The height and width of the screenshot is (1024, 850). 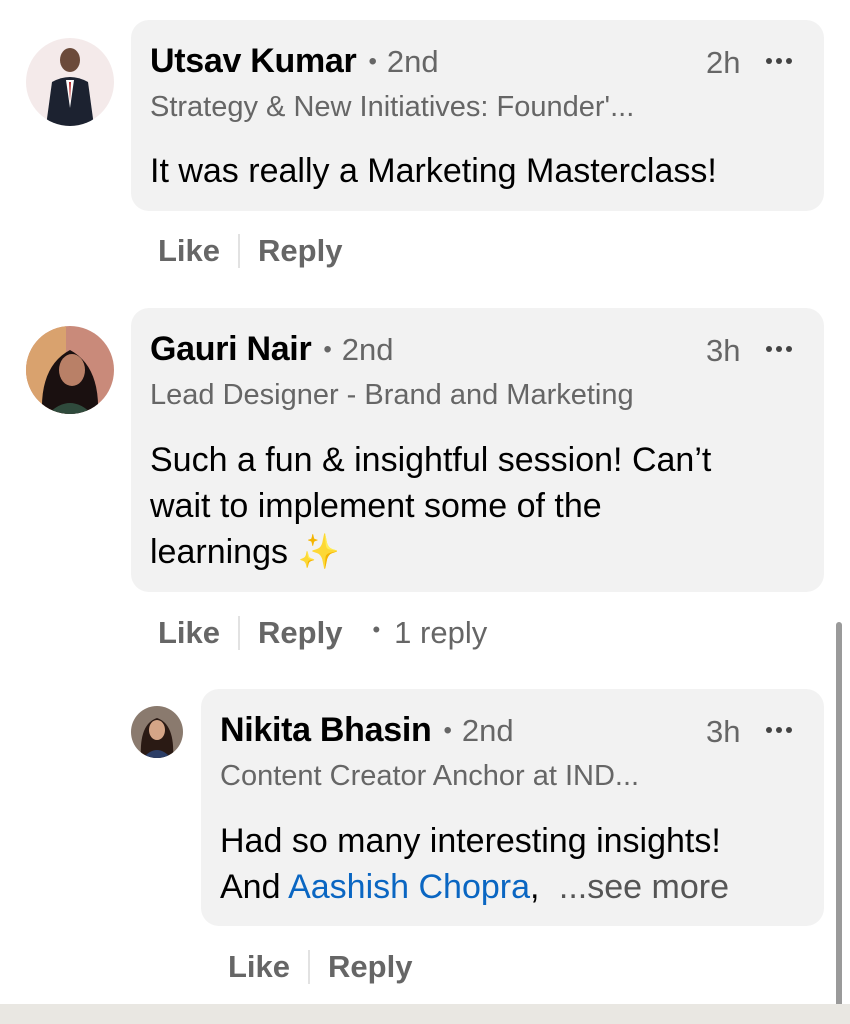 What do you see at coordinates (470, 841) in the screenshot?
I see `comment-text-line: Had so many interesting insights!` at bounding box center [470, 841].